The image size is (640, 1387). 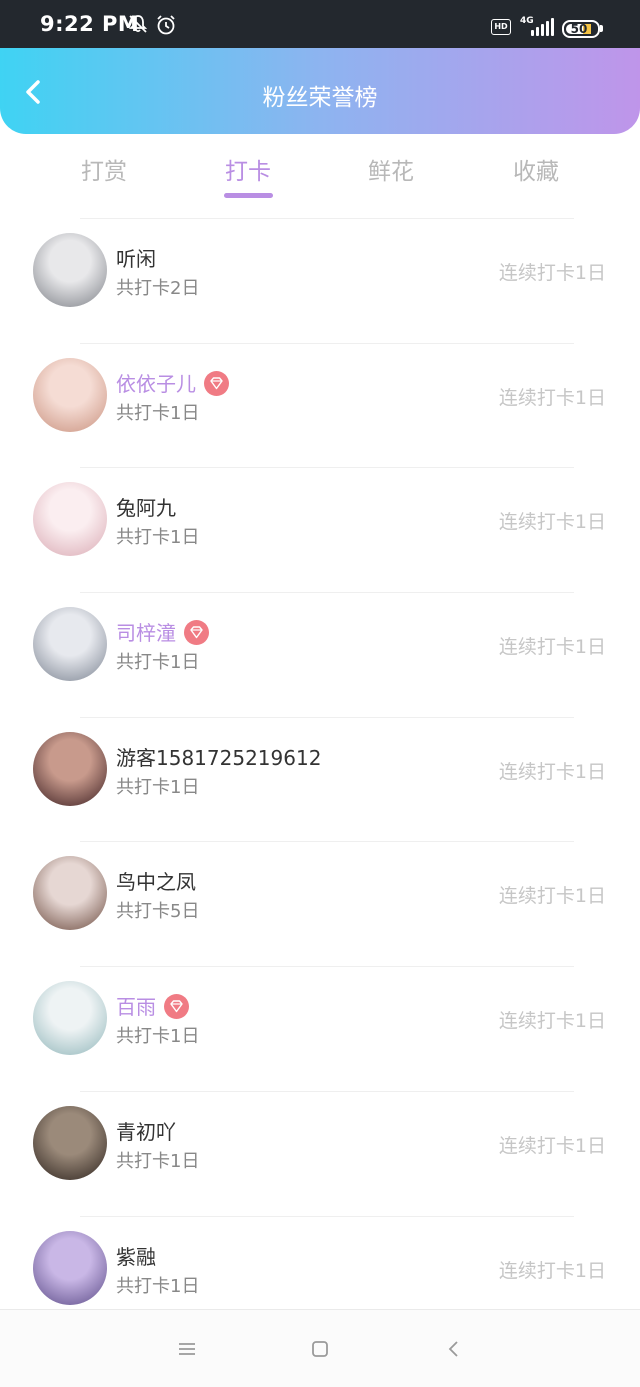 I want to click on fan-name: 鸟中之凤, so click(x=156, y=880).